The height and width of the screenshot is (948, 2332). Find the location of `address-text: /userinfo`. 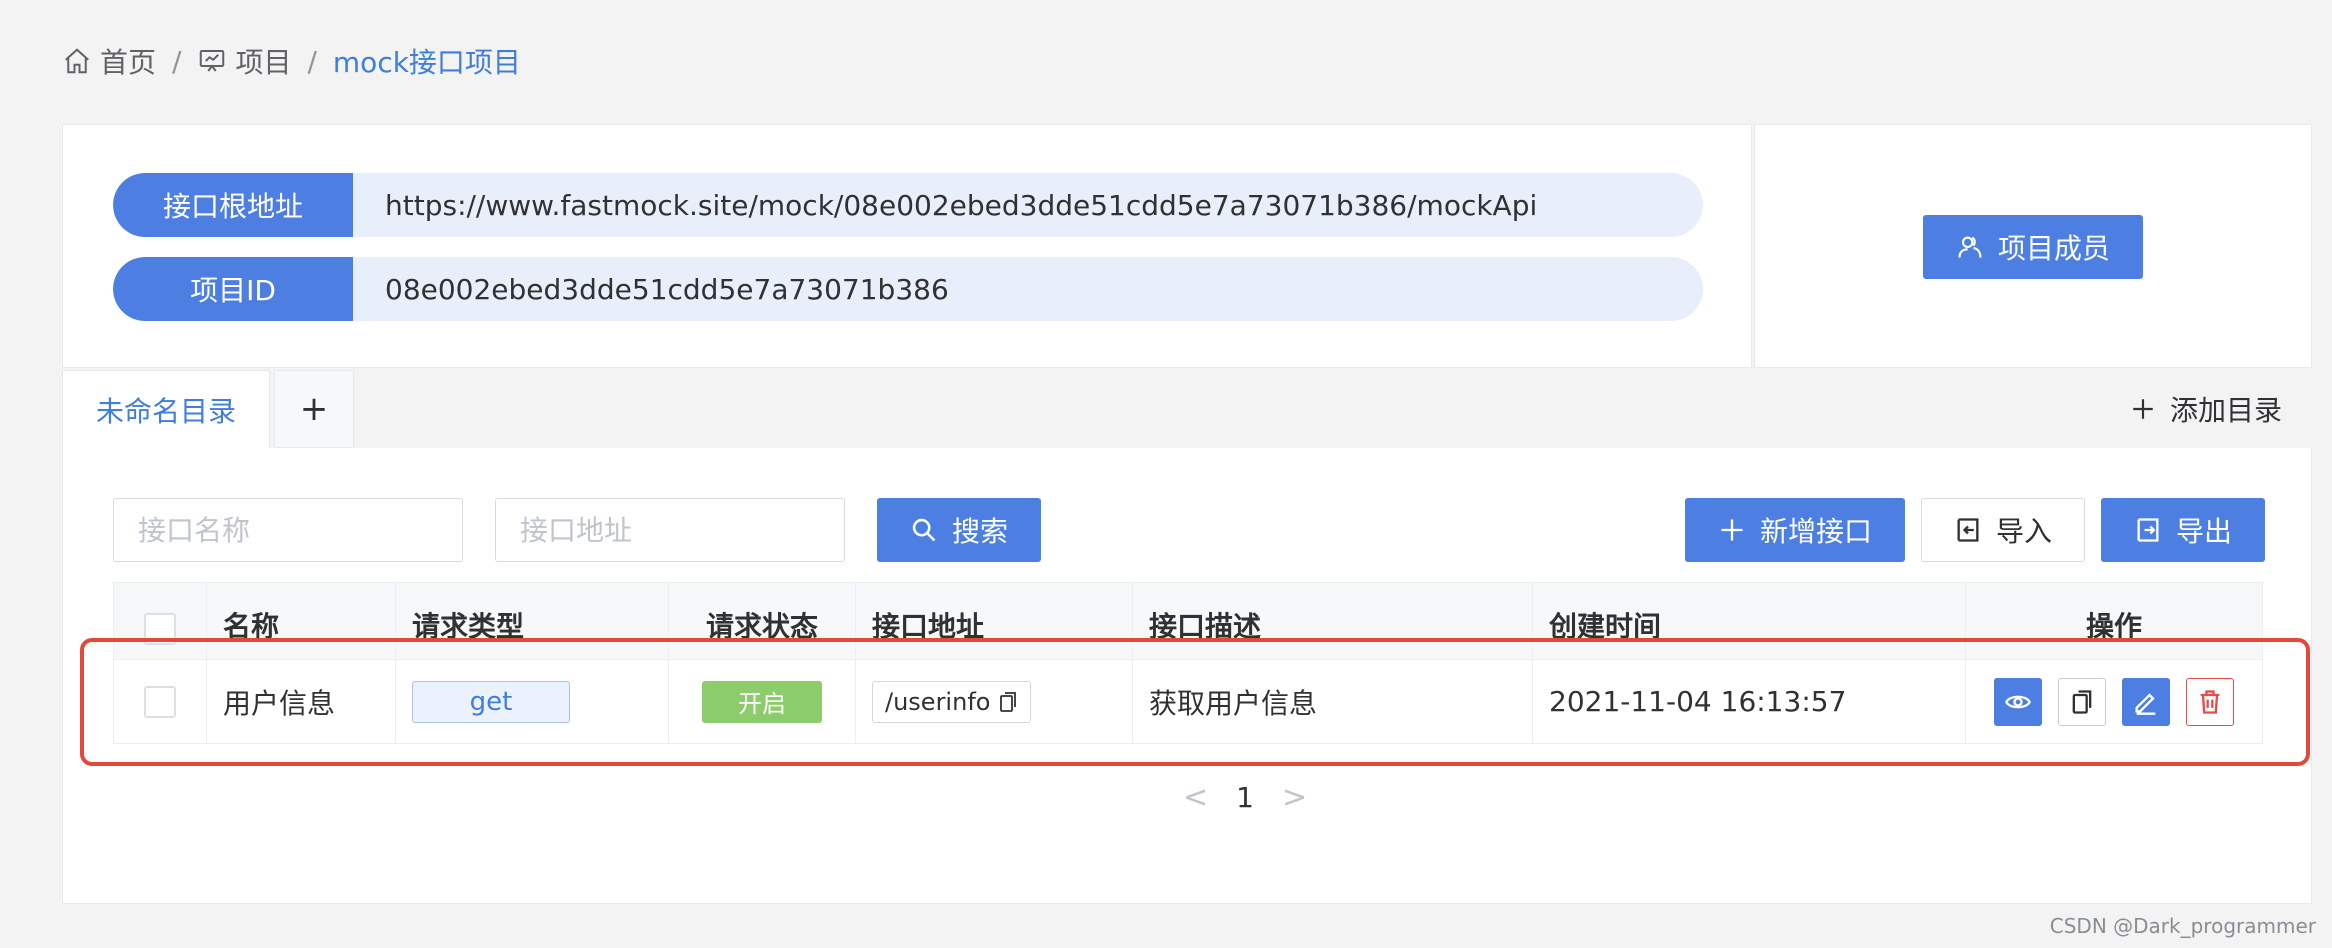

address-text: /userinfo is located at coordinates (938, 701).